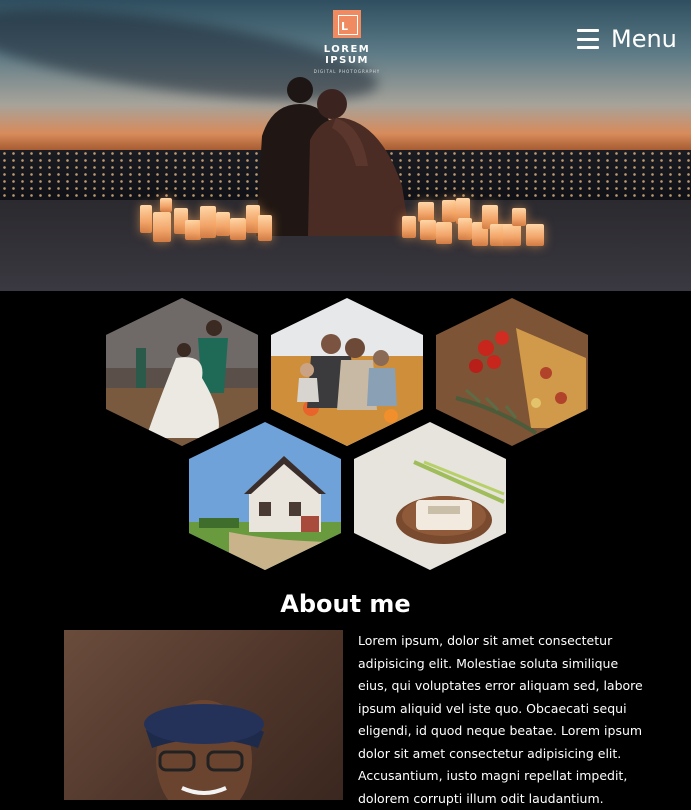 The image size is (691, 810). I want to click on gallery-hex-soap, so click(430, 496).